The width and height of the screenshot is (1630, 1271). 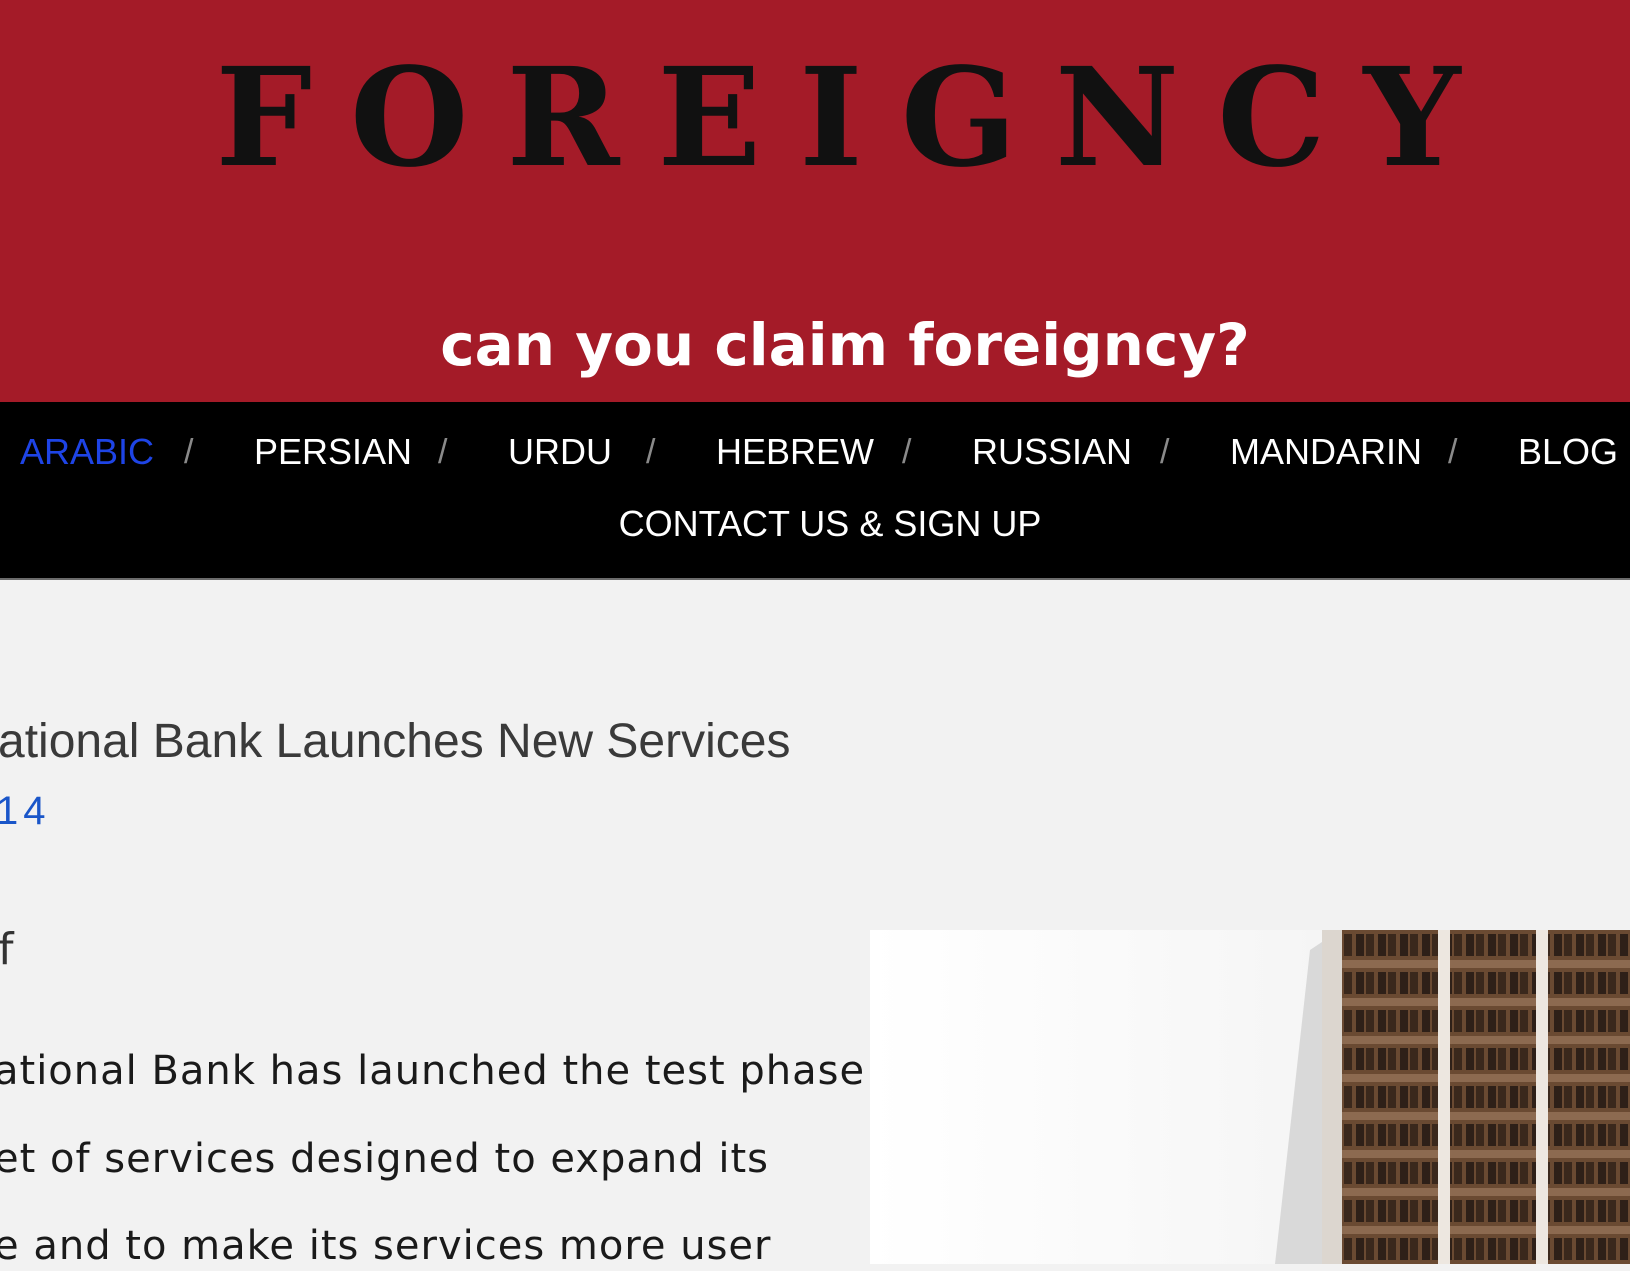 I want to click on nav-item-persian: PERSIAN, so click(x=333, y=452).